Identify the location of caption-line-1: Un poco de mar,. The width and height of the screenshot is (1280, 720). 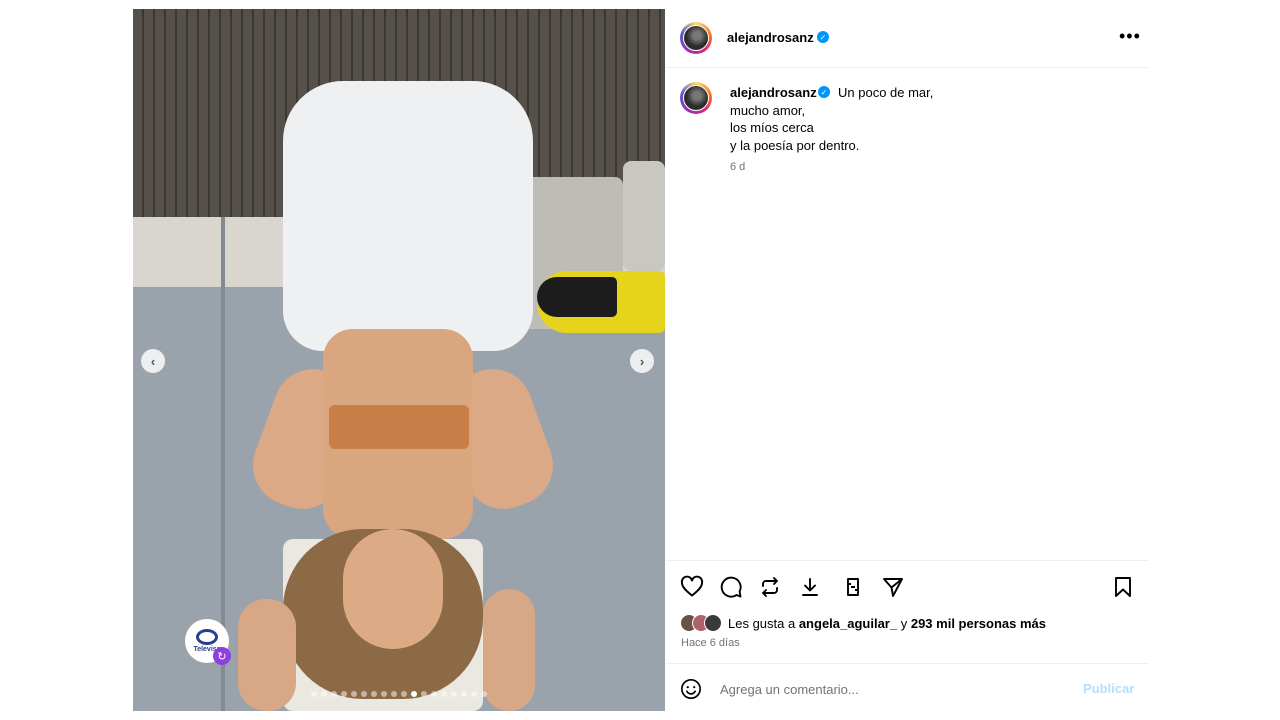
(886, 92).